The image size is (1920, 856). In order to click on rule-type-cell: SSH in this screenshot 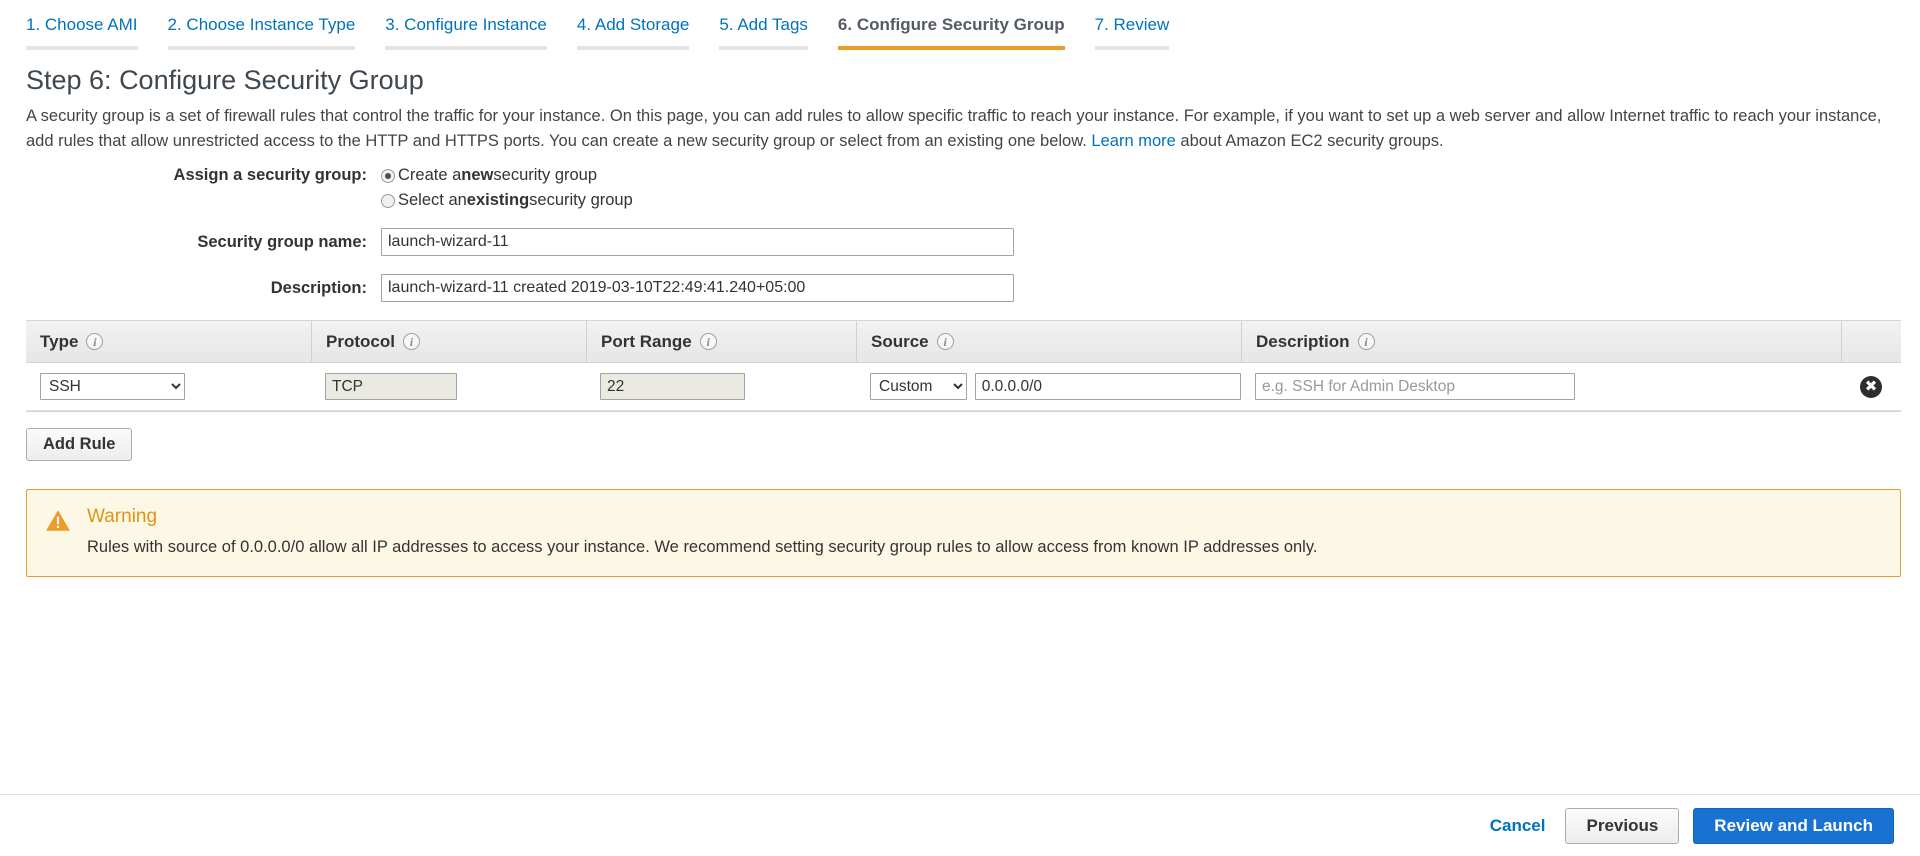, I will do `click(168, 386)`.